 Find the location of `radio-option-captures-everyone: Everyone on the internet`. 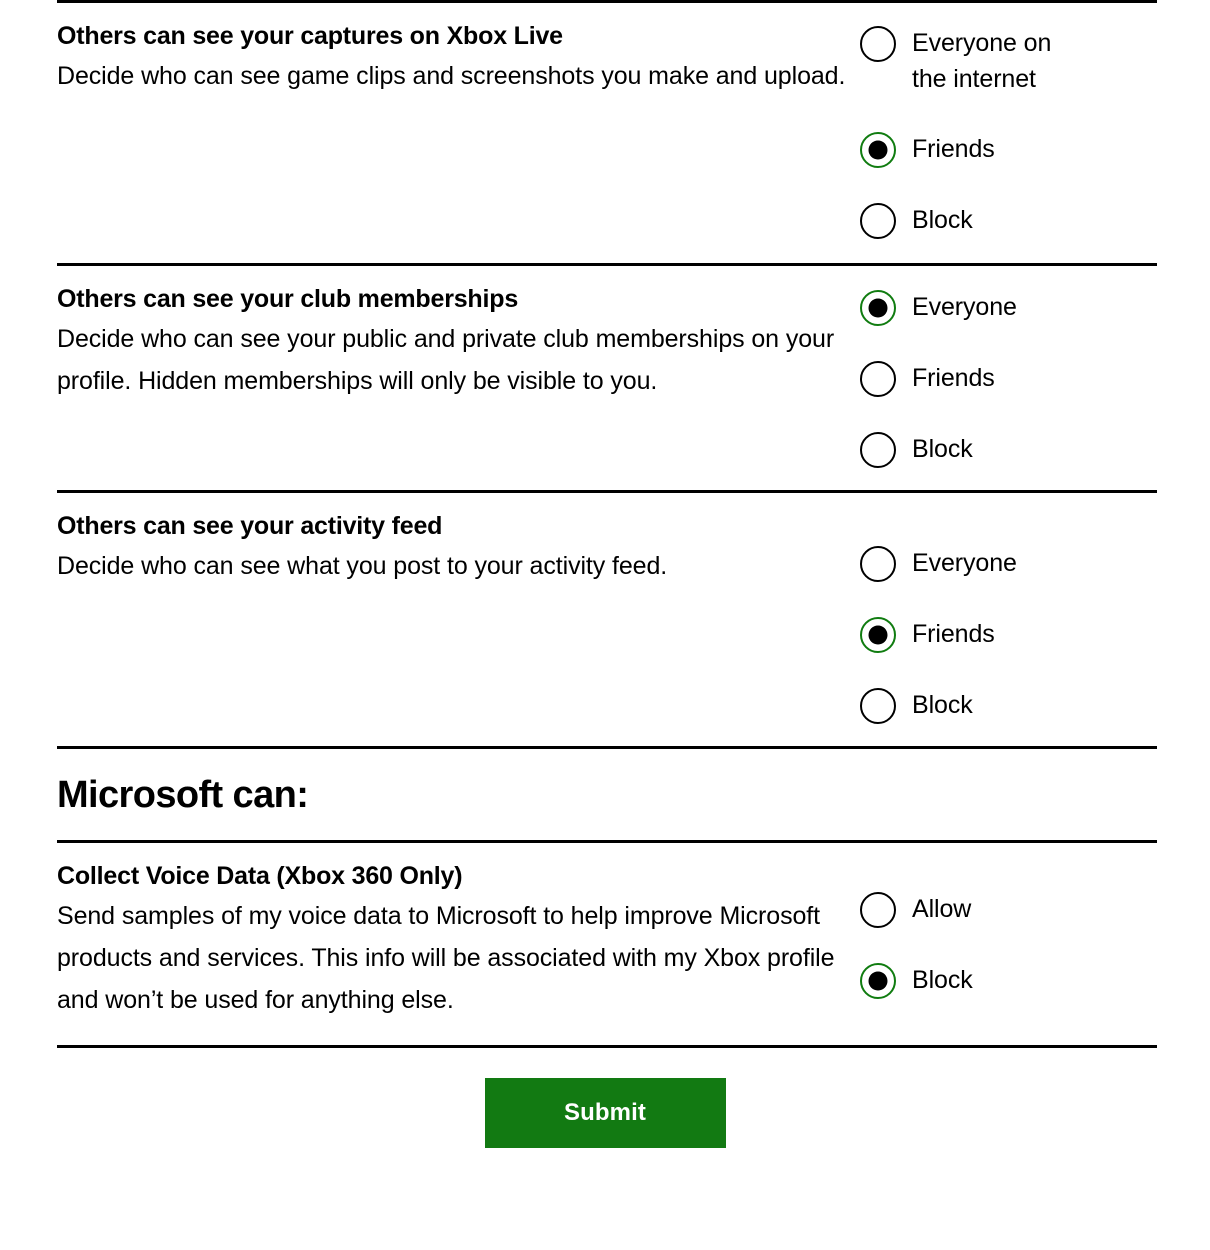

radio-option-captures-everyone: Everyone on the internet is located at coordinates (1008, 61).